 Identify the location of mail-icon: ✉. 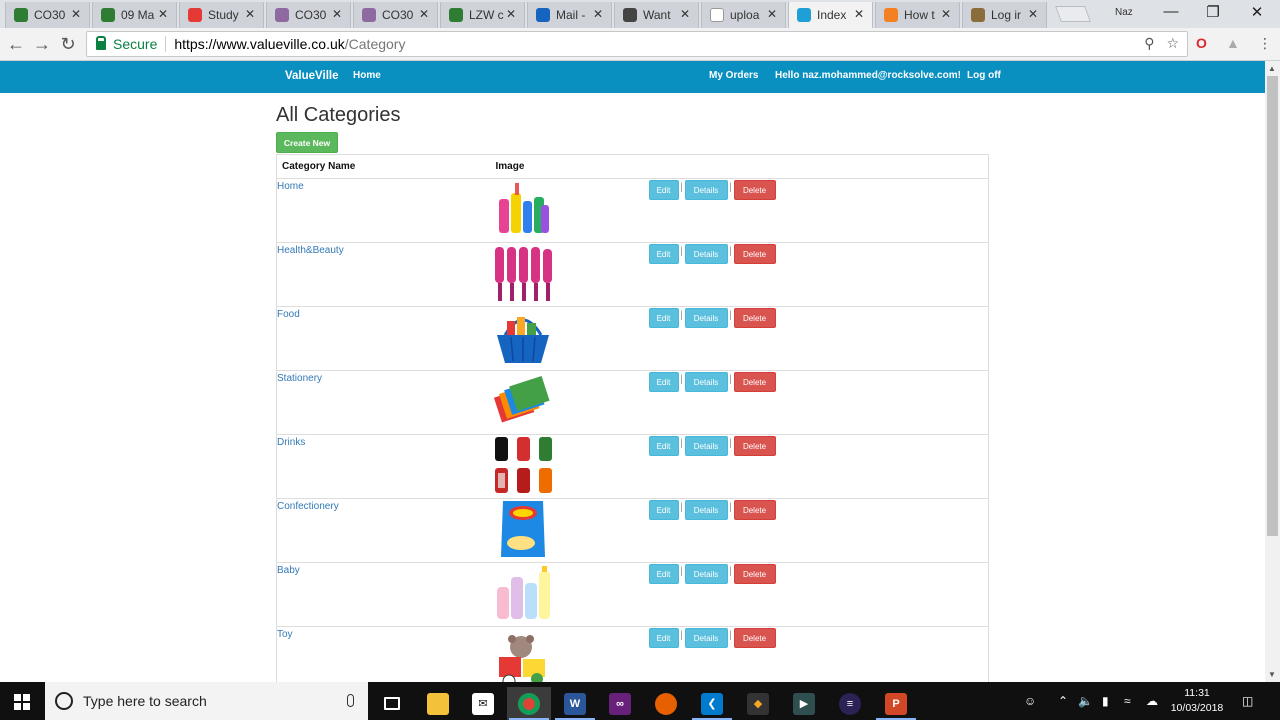
(483, 703).